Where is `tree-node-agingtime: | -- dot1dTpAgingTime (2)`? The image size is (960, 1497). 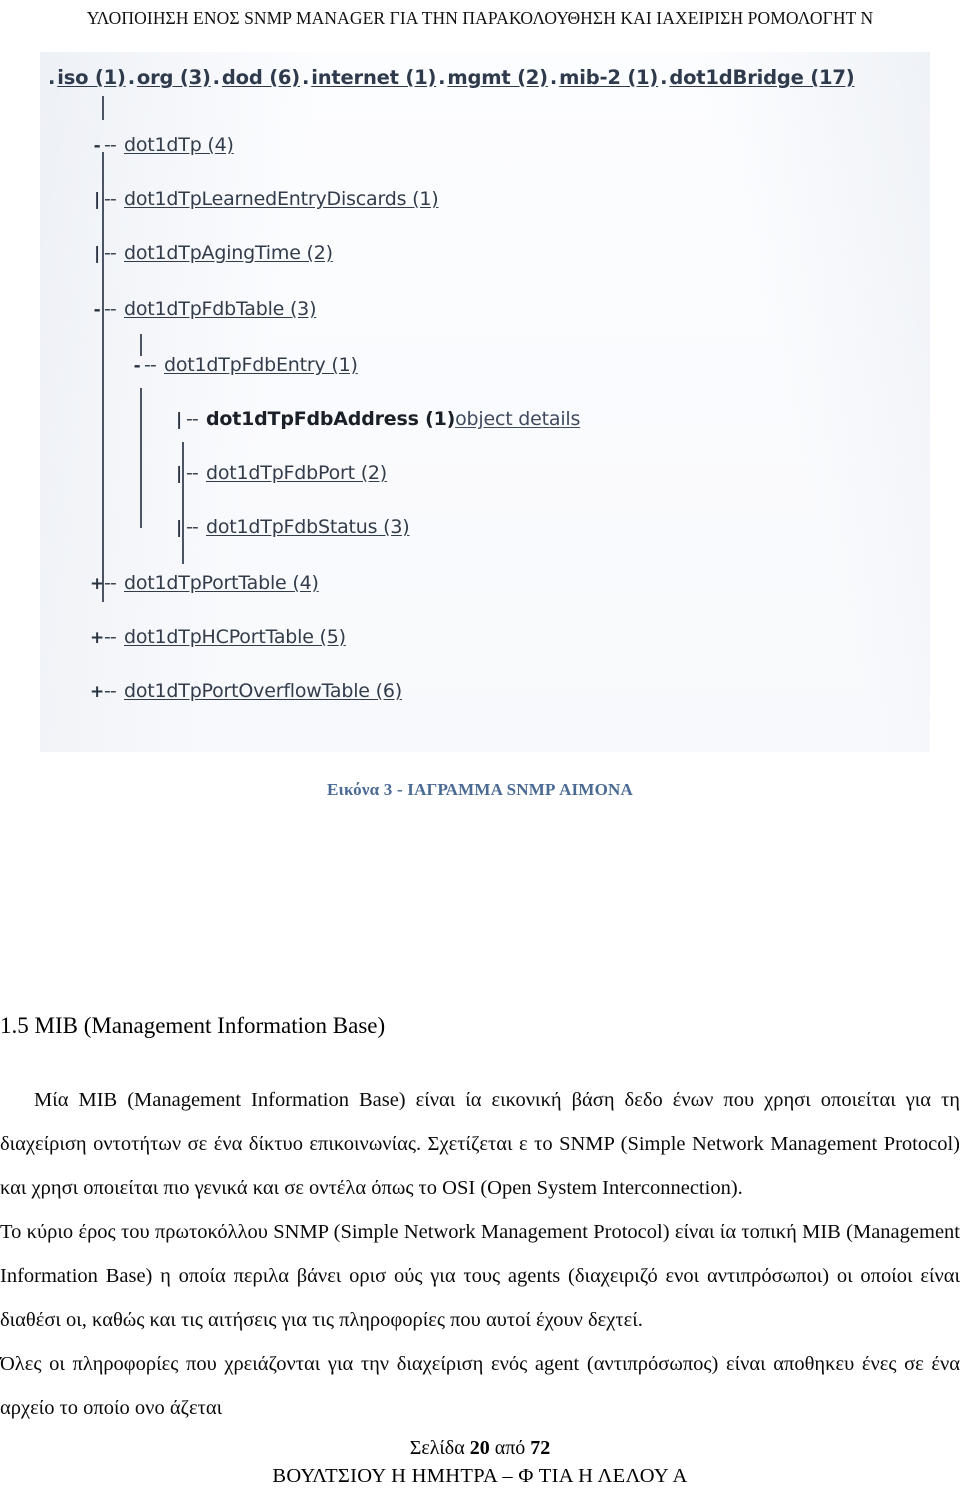 tree-node-agingtime: | -- dot1dTpAgingTime (2) is located at coordinates (211, 253).